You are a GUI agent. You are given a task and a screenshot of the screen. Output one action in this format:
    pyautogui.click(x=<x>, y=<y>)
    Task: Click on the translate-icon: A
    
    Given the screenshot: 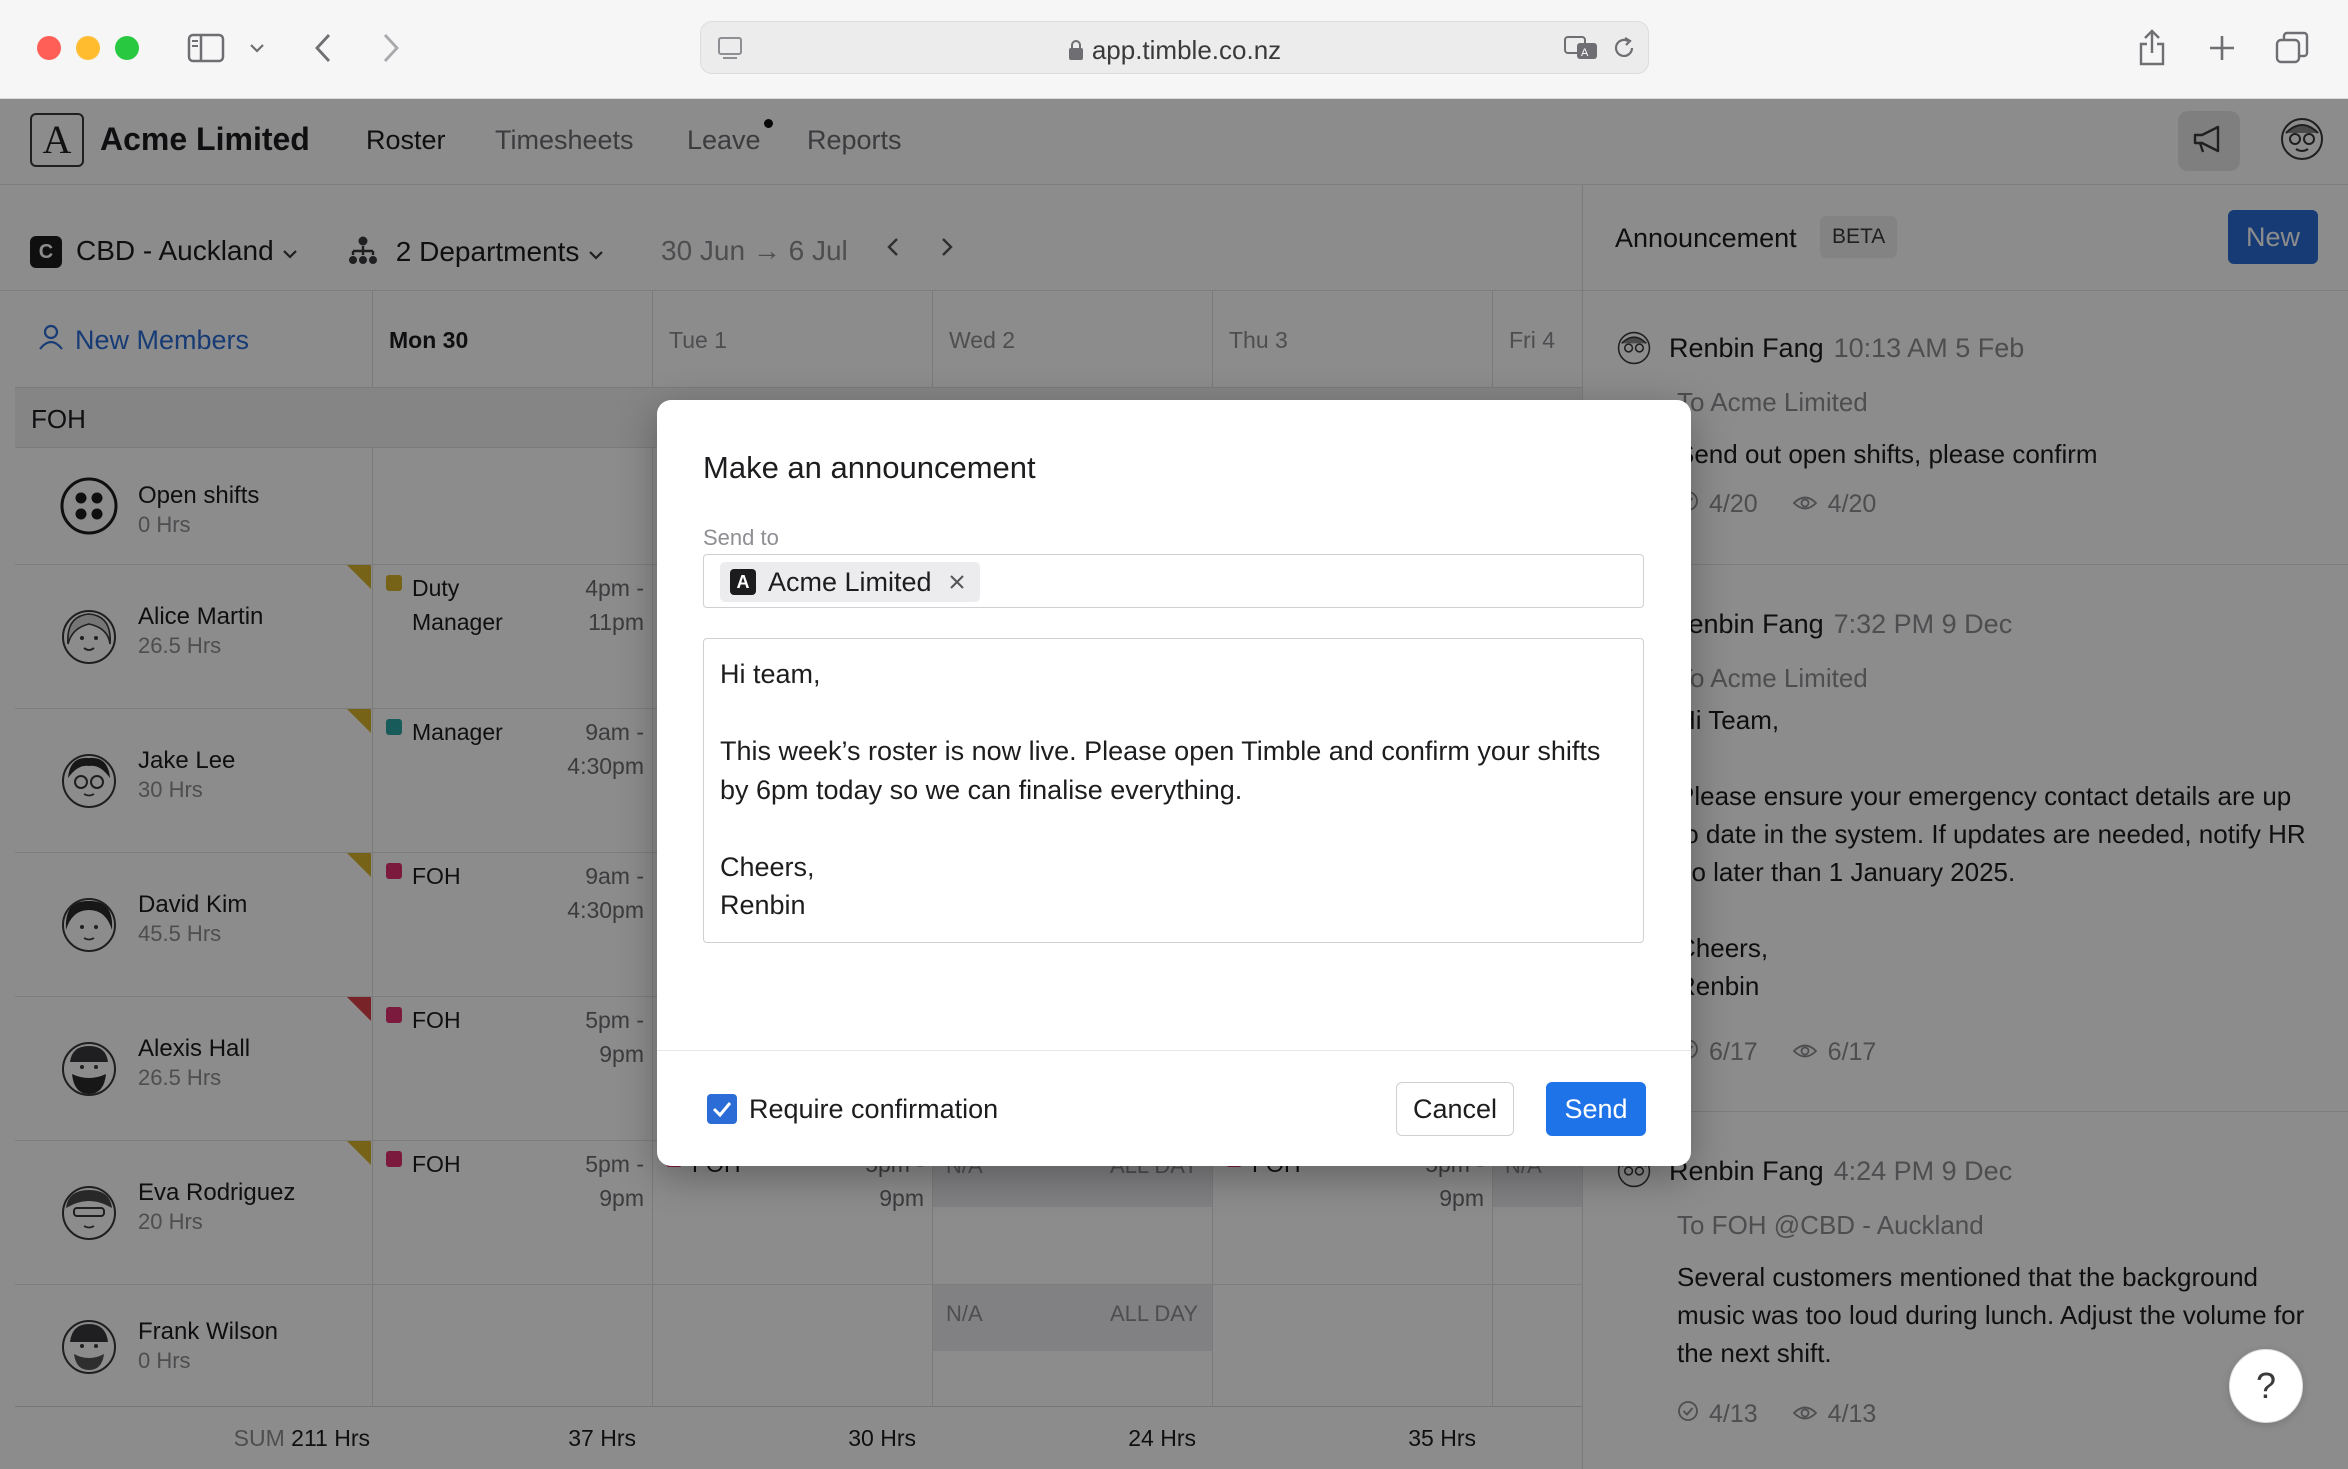 What is the action you would take?
    pyautogui.click(x=1581, y=50)
    